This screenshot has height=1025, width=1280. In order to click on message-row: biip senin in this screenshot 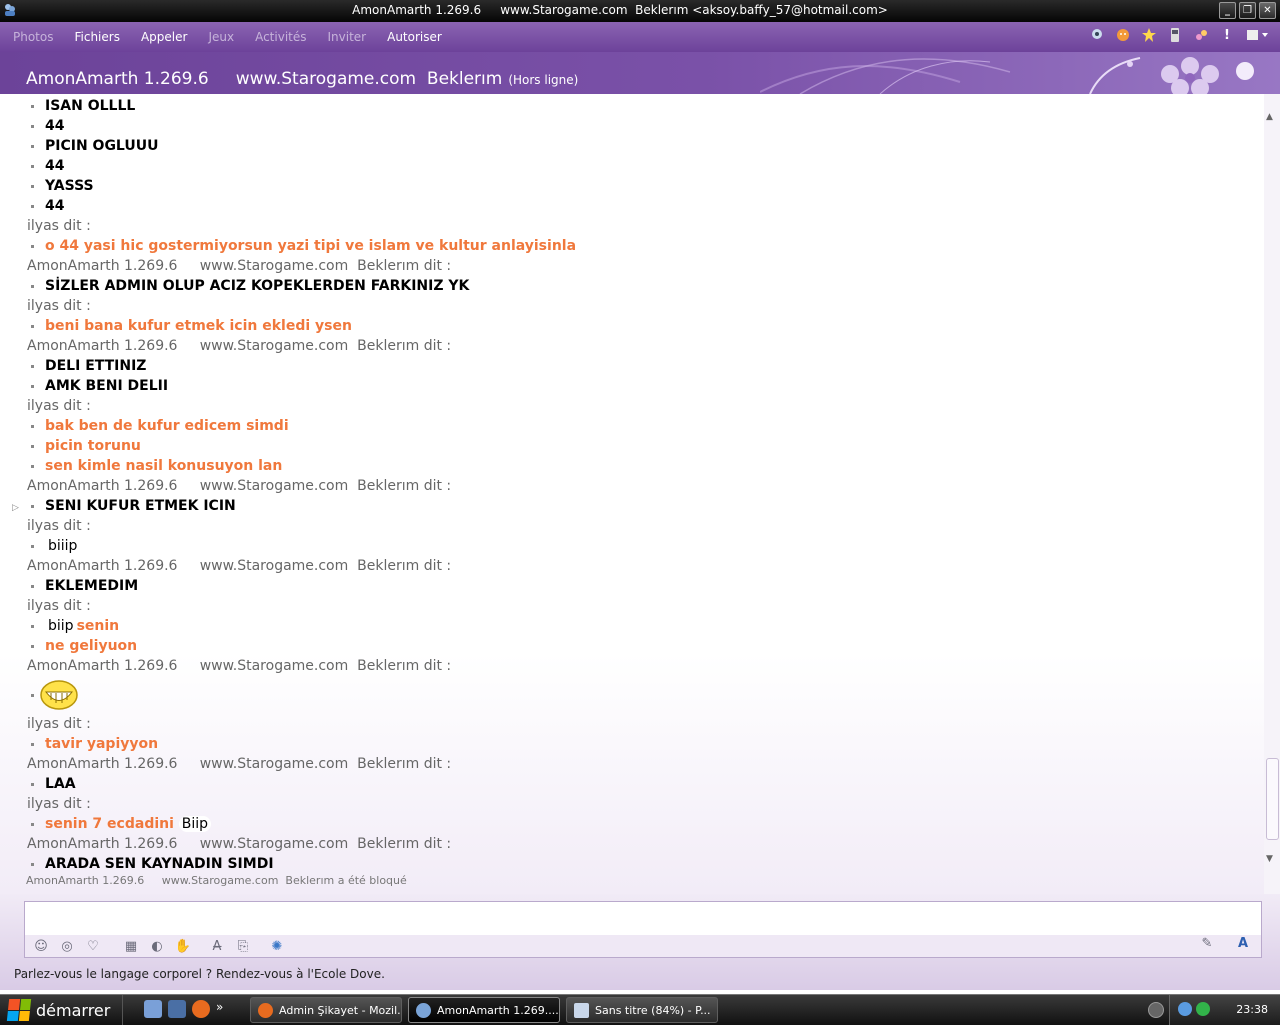, I will do `click(75, 626)`.